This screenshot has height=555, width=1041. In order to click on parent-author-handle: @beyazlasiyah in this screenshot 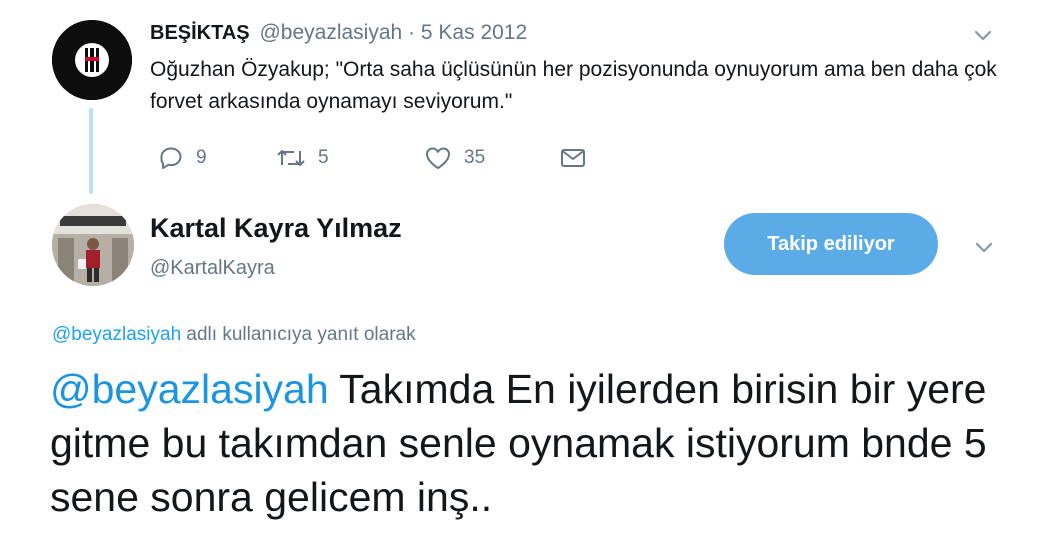, I will do `click(330, 32)`.